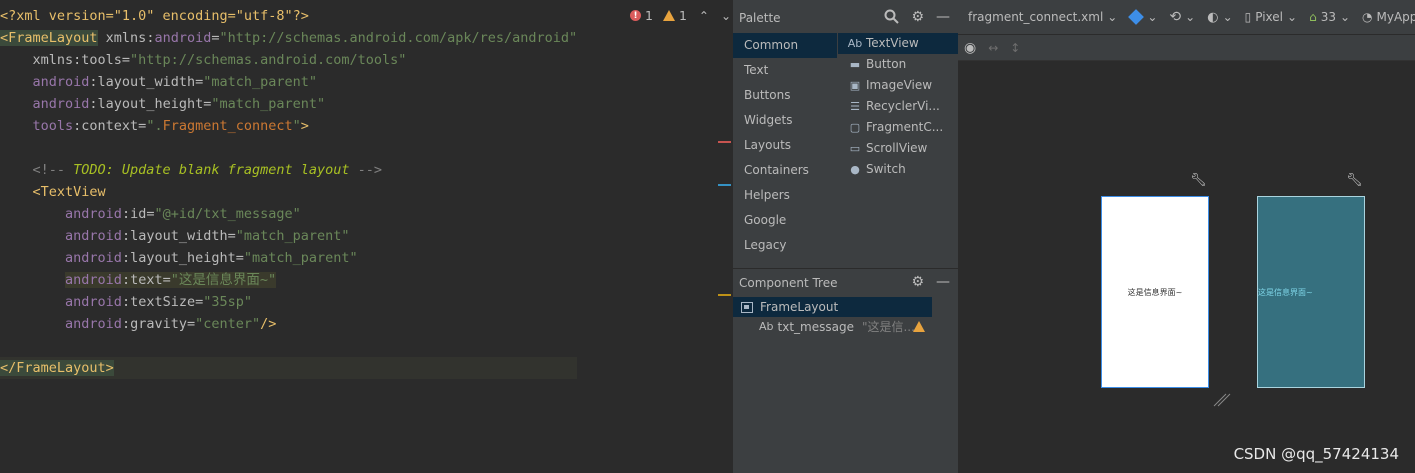  Describe the element at coordinates (785, 95) in the screenshot. I see `palette-category-buttons: Buttons` at that location.